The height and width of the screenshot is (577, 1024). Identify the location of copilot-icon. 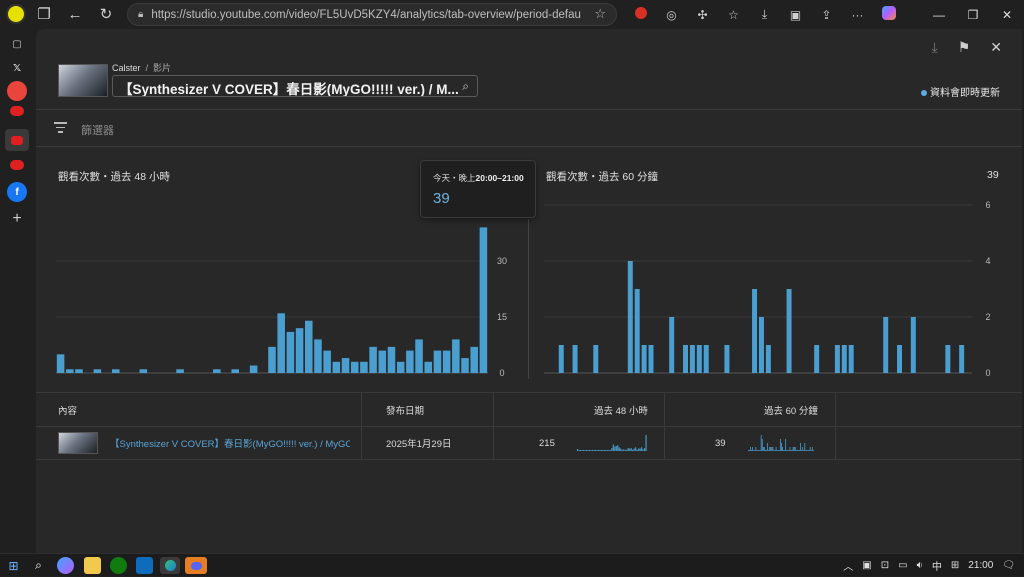
(888, 14).